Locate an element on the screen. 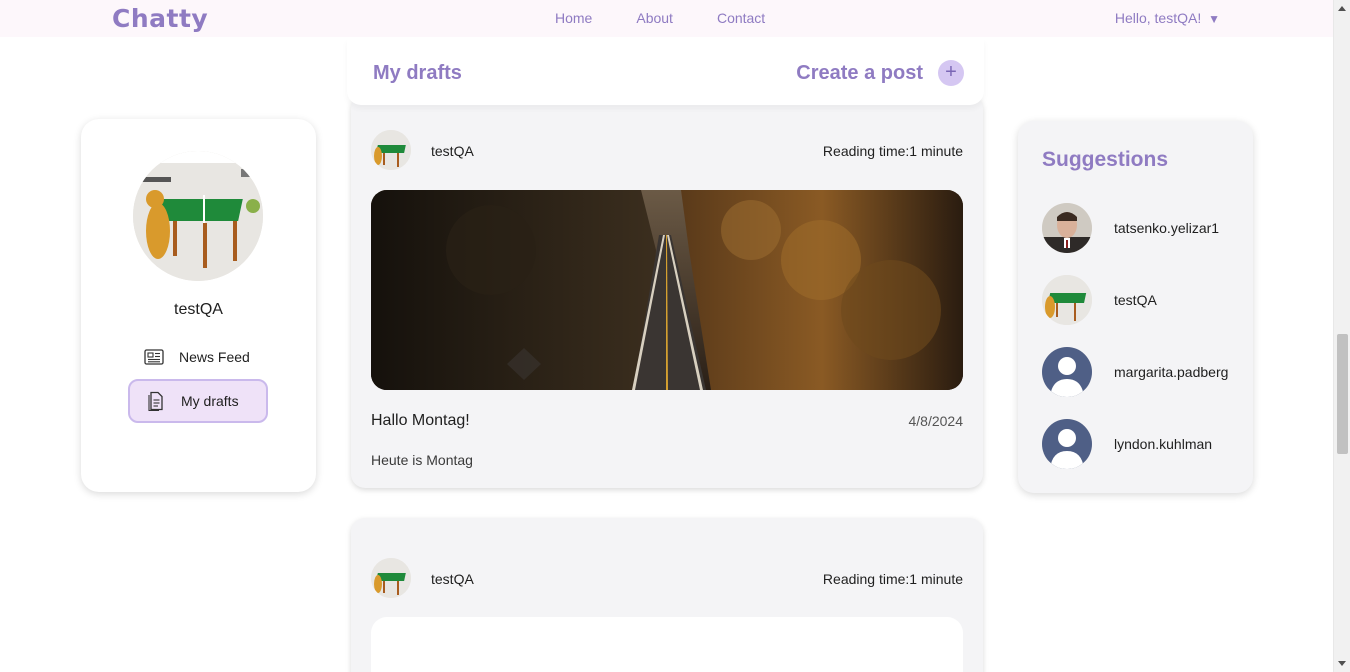 The height and width of the screenshot is (672, 1350). nav-about-link: About is located at coordinates (654, 18).